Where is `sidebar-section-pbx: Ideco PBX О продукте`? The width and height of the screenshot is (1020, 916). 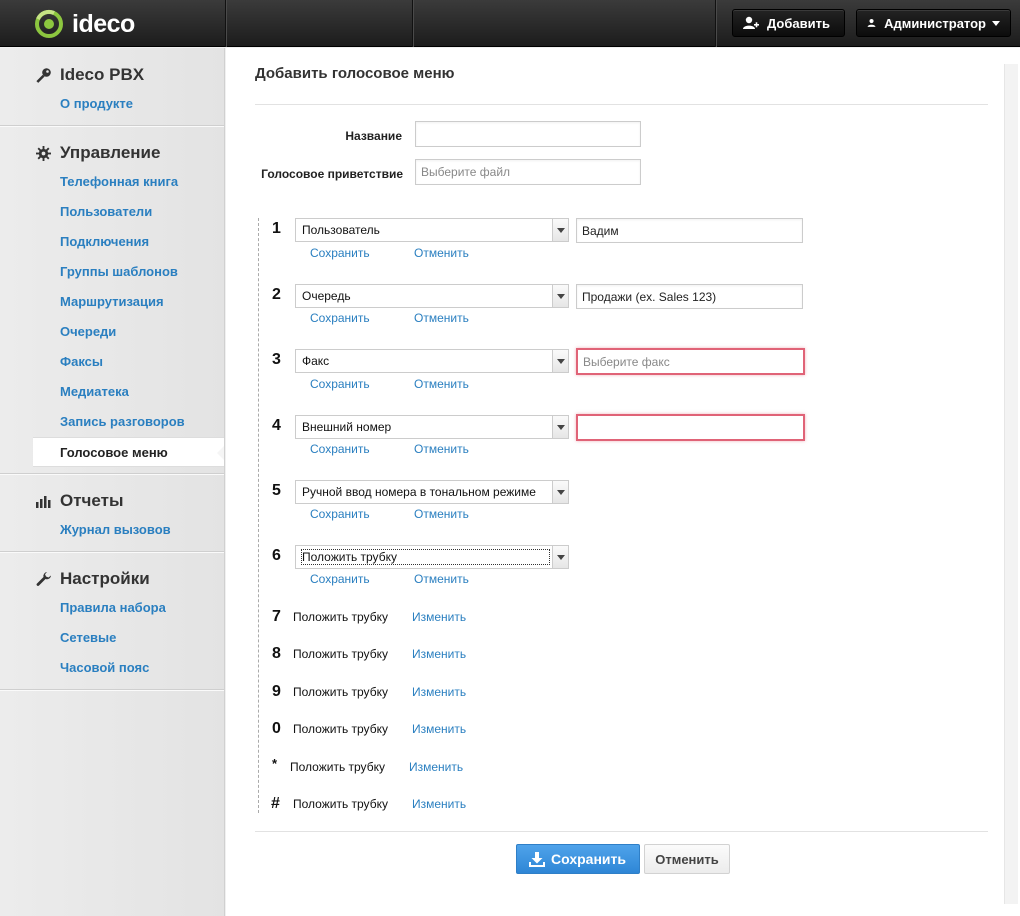
sidebar-section-pbx: Ideco PBX О продукте is located at coordinates (112, 93).